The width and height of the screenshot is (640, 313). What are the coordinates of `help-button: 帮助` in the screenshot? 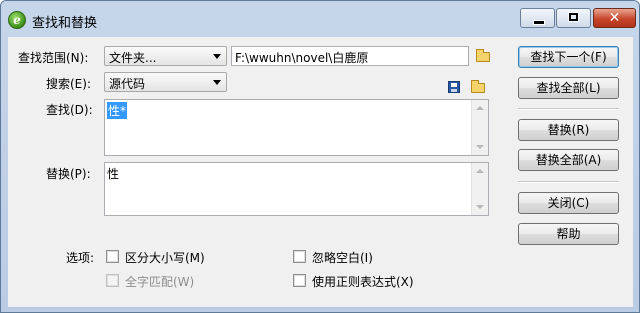 It's located at (568, 234).